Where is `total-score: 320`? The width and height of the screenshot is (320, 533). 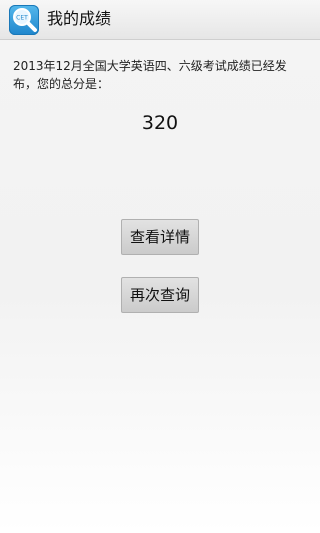 total-score: 320 is located at coordinates (160, 123).